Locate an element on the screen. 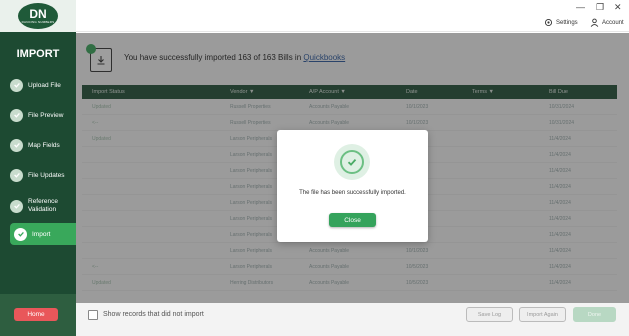 Image resolution: width=629 pixels, height=336 pixels. top-bar is located at coordinates (352, 16).